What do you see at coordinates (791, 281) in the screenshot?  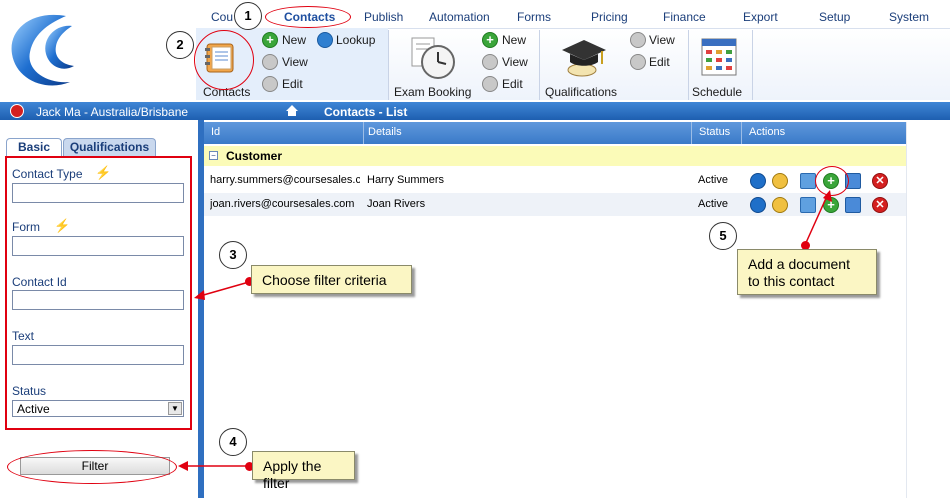 I see `callout-add-document-line2: to this contact` at bounding box center [791, 281].